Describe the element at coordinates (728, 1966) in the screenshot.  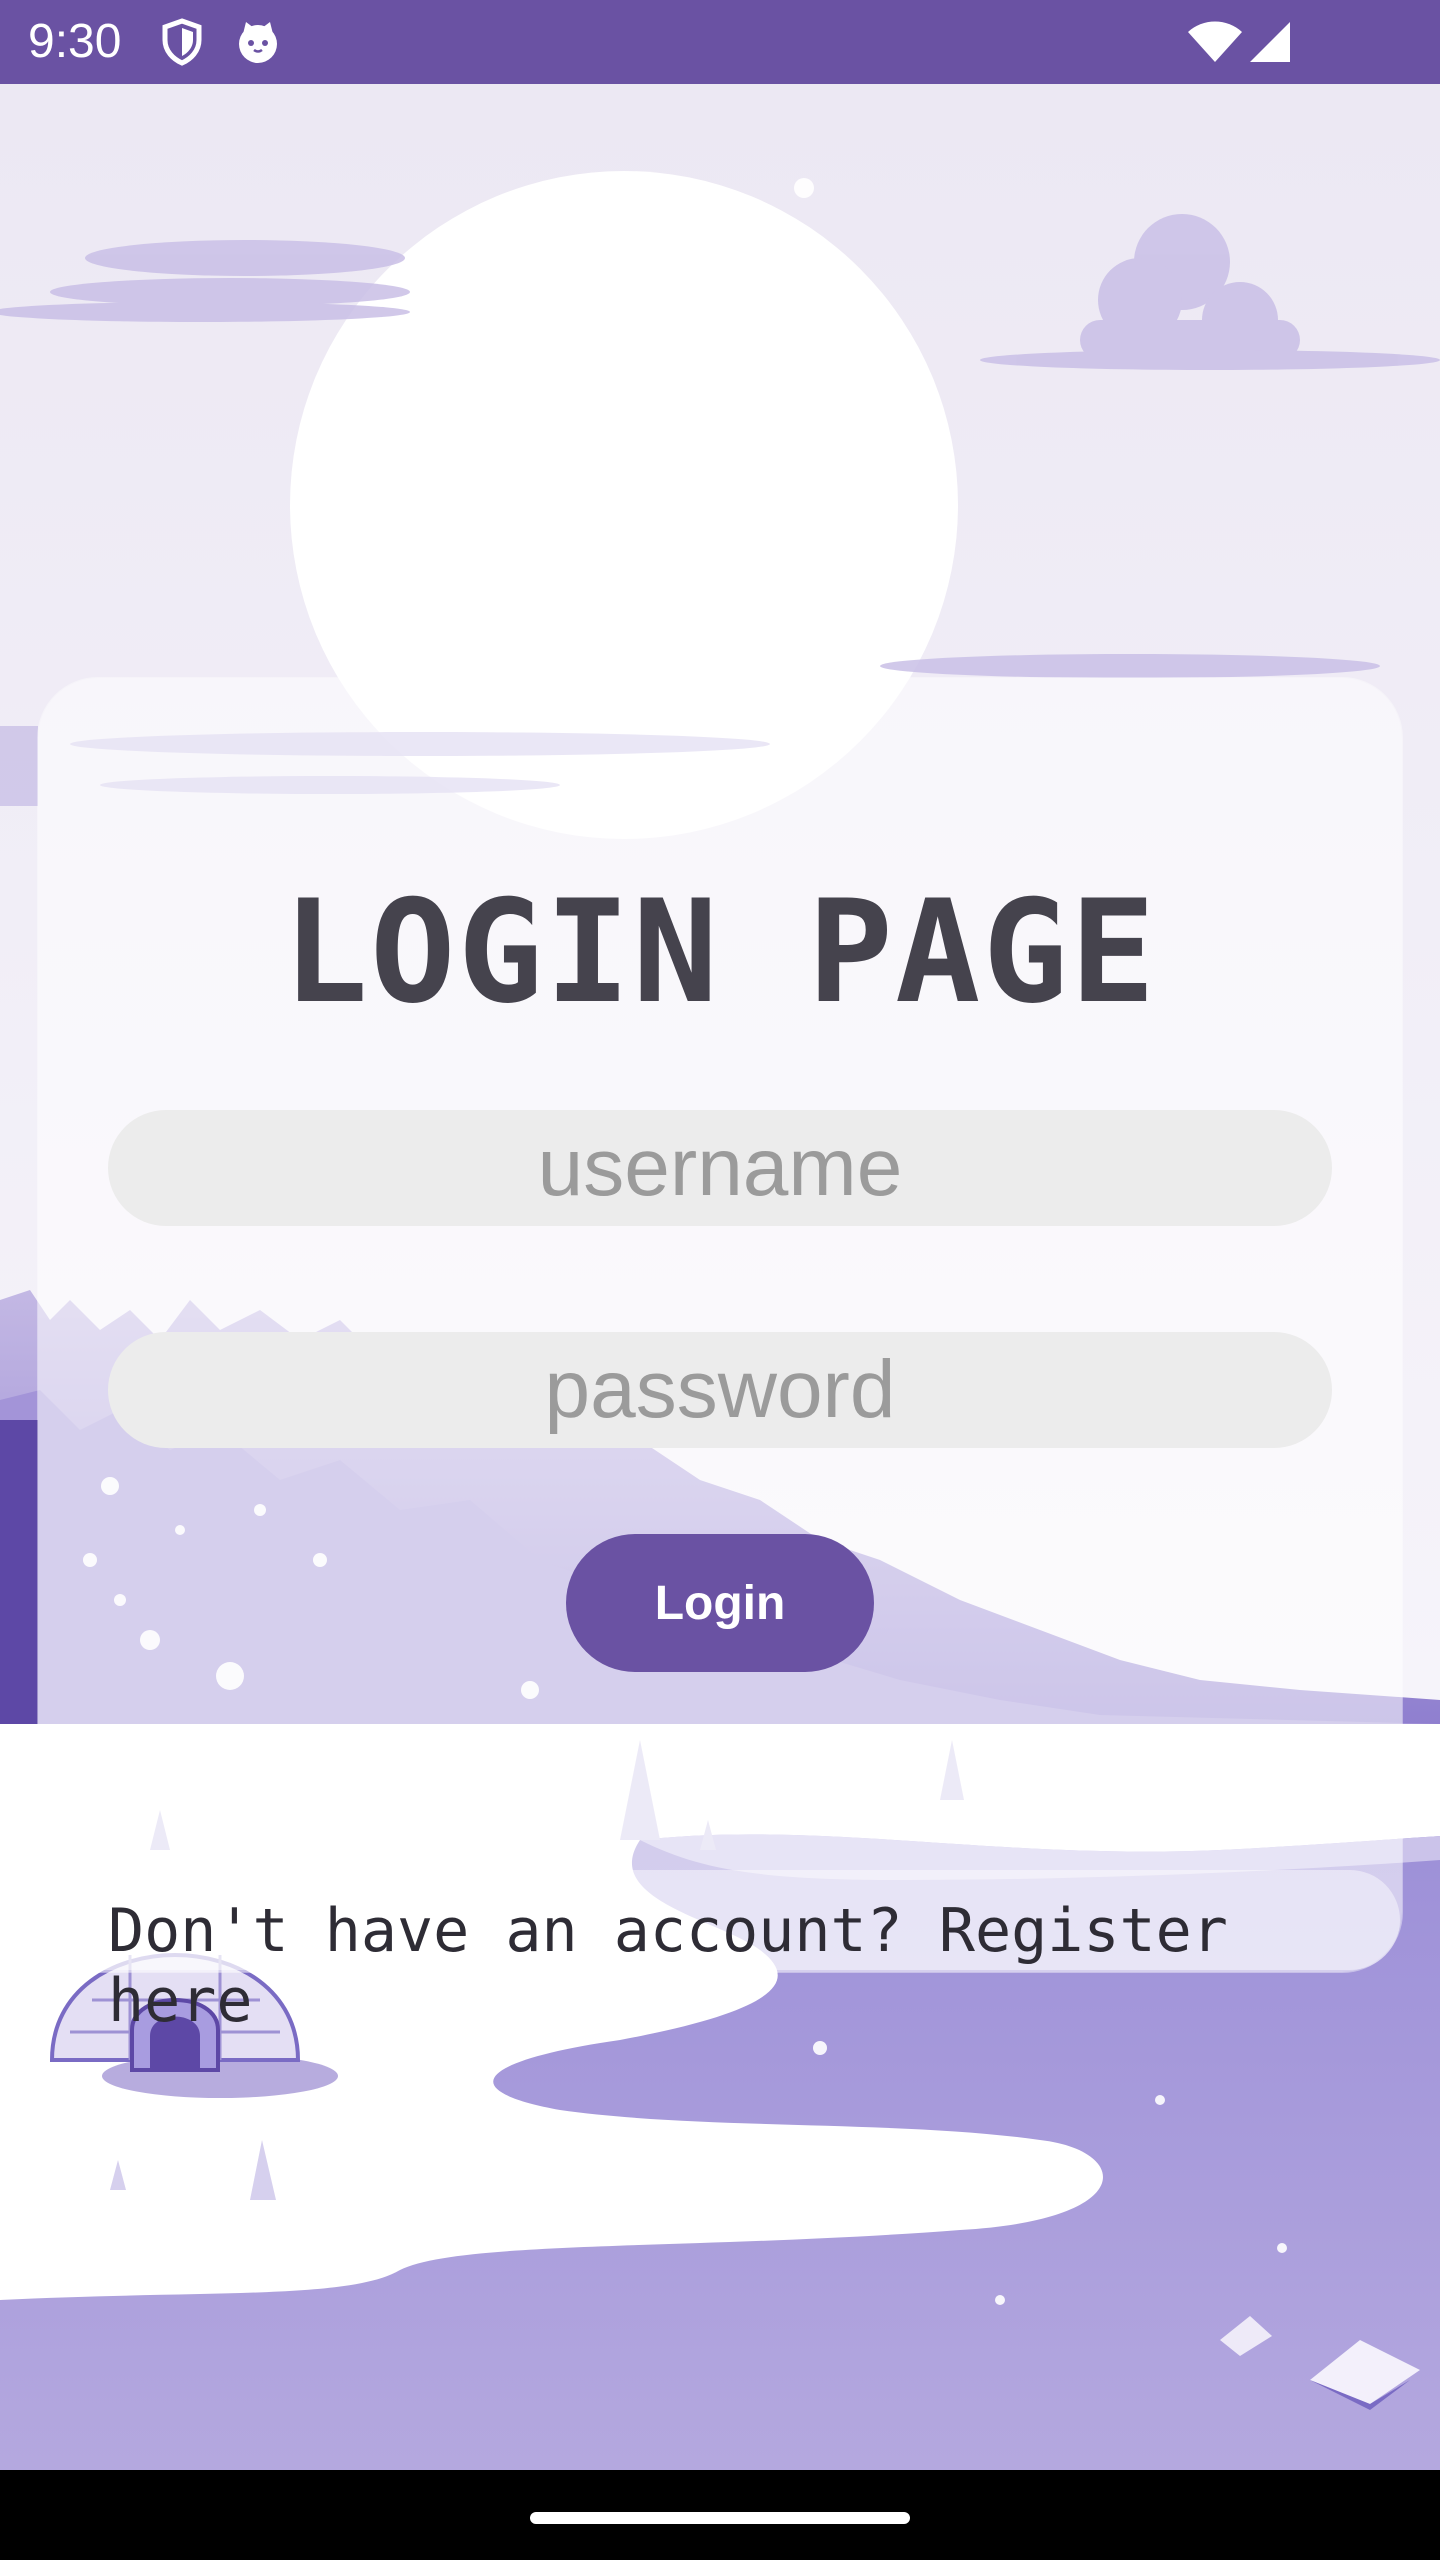
I see `register-link: Don't have an account? Register here` at that location.